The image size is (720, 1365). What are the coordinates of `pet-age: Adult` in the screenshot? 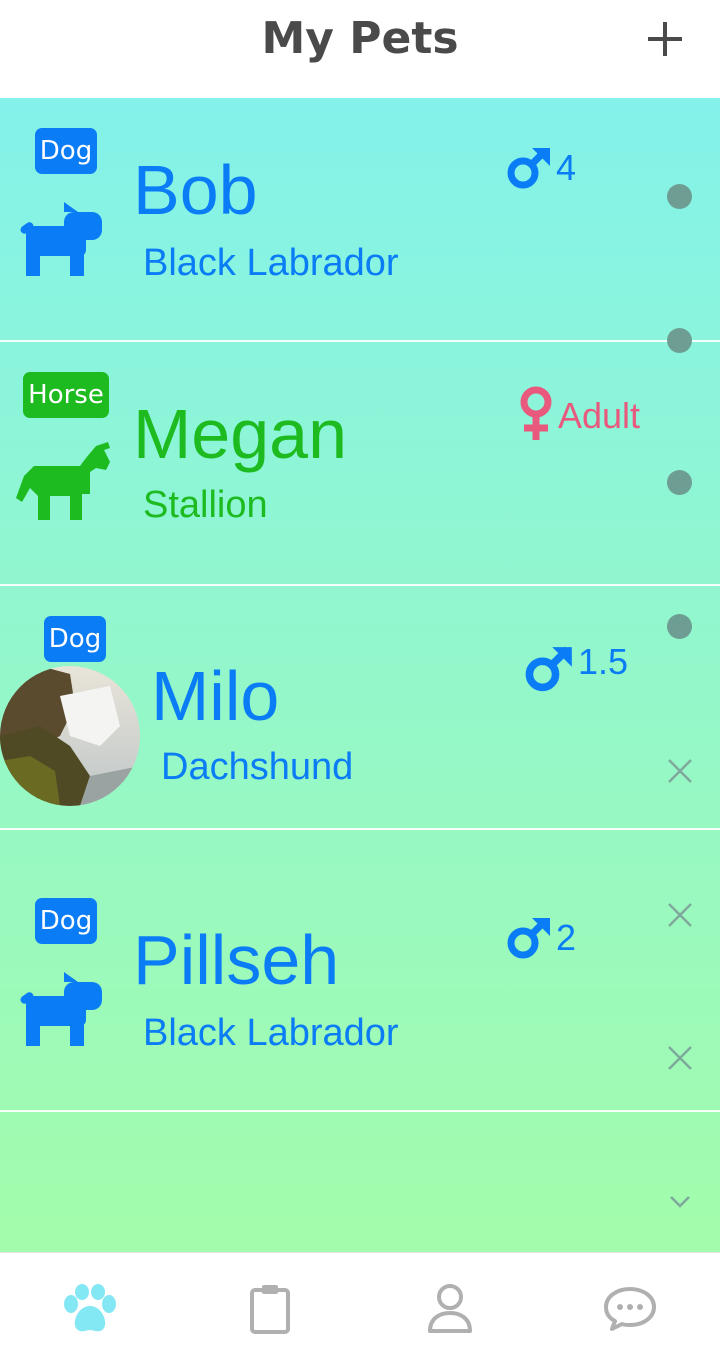 It's located at (599, 415).